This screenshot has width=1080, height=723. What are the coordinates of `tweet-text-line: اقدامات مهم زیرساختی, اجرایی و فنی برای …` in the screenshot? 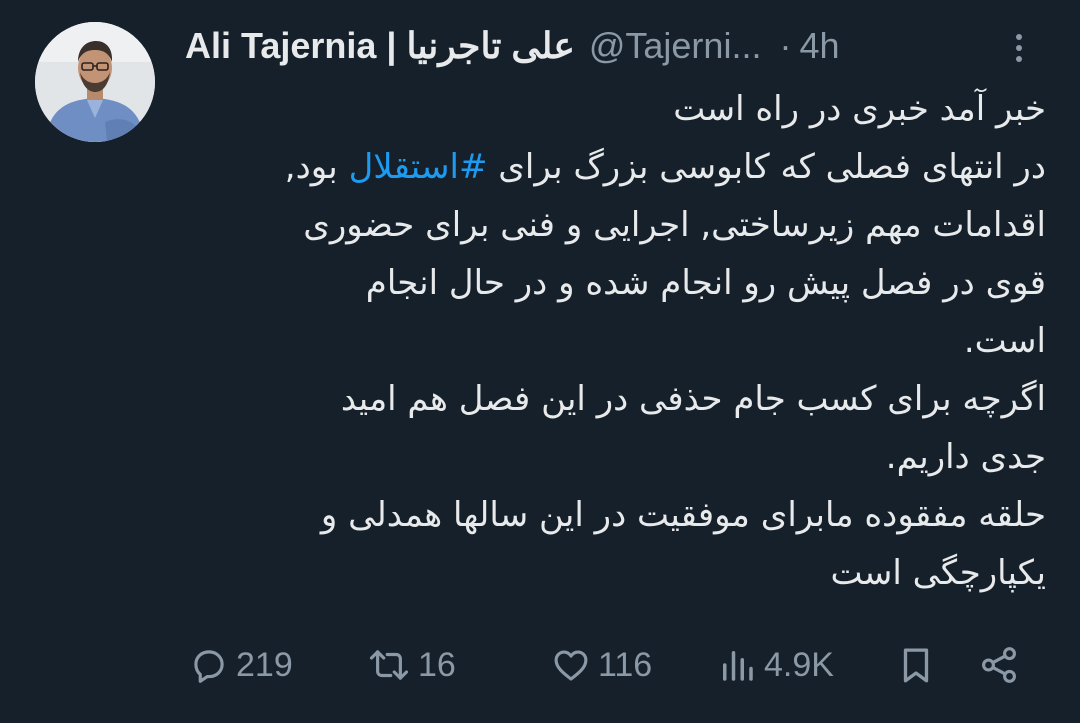 It's located at (613, 225).